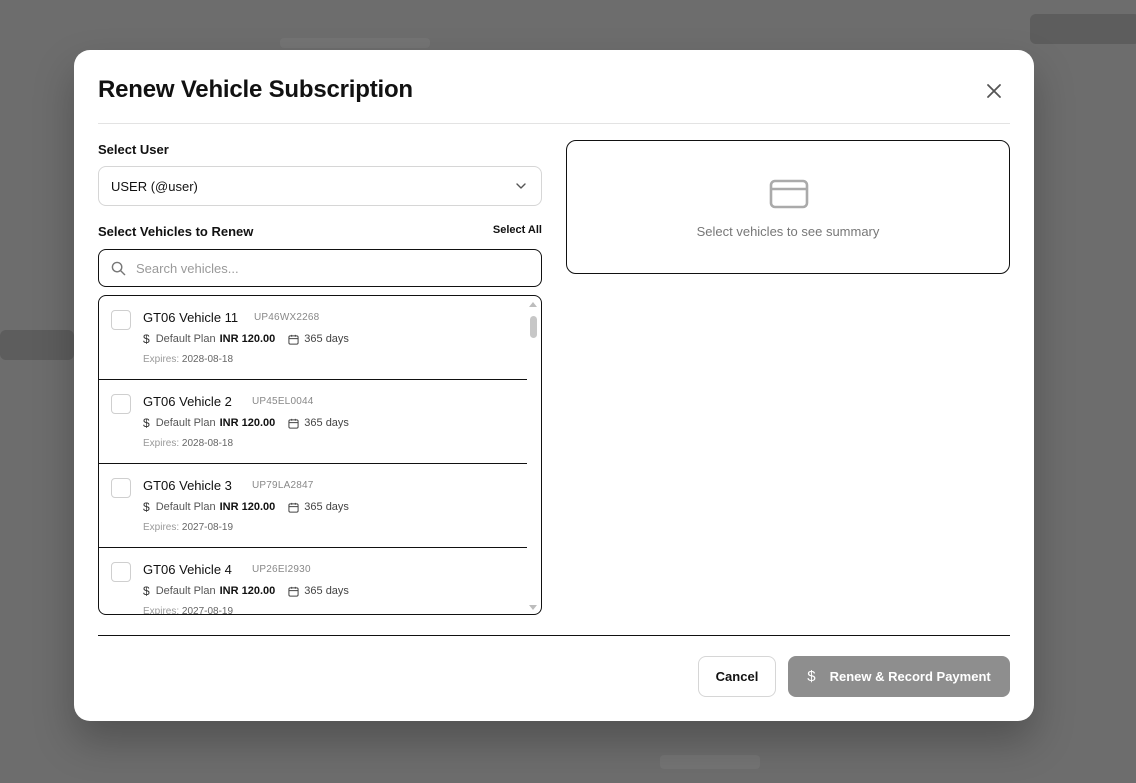 Image resolution: width=1136 pixels, height=783 pixels. Describe the element at coordinates (133, 149) in the screenshot. I see `select-user-label: Select User` at that location.